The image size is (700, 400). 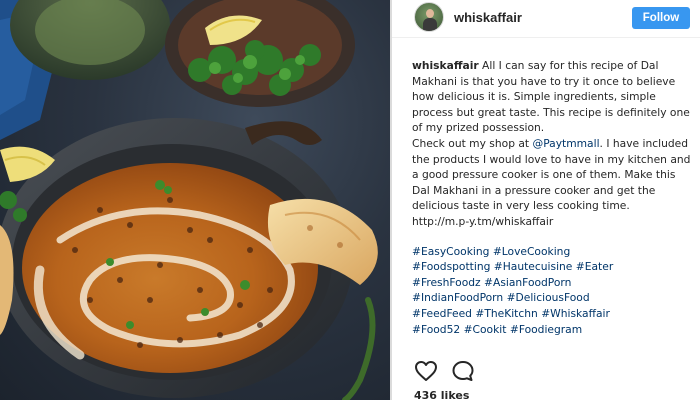 What do you see at coordinates (426, 371) in the screenshot?
I see `heart-icon` at bounding box center [426, 371].